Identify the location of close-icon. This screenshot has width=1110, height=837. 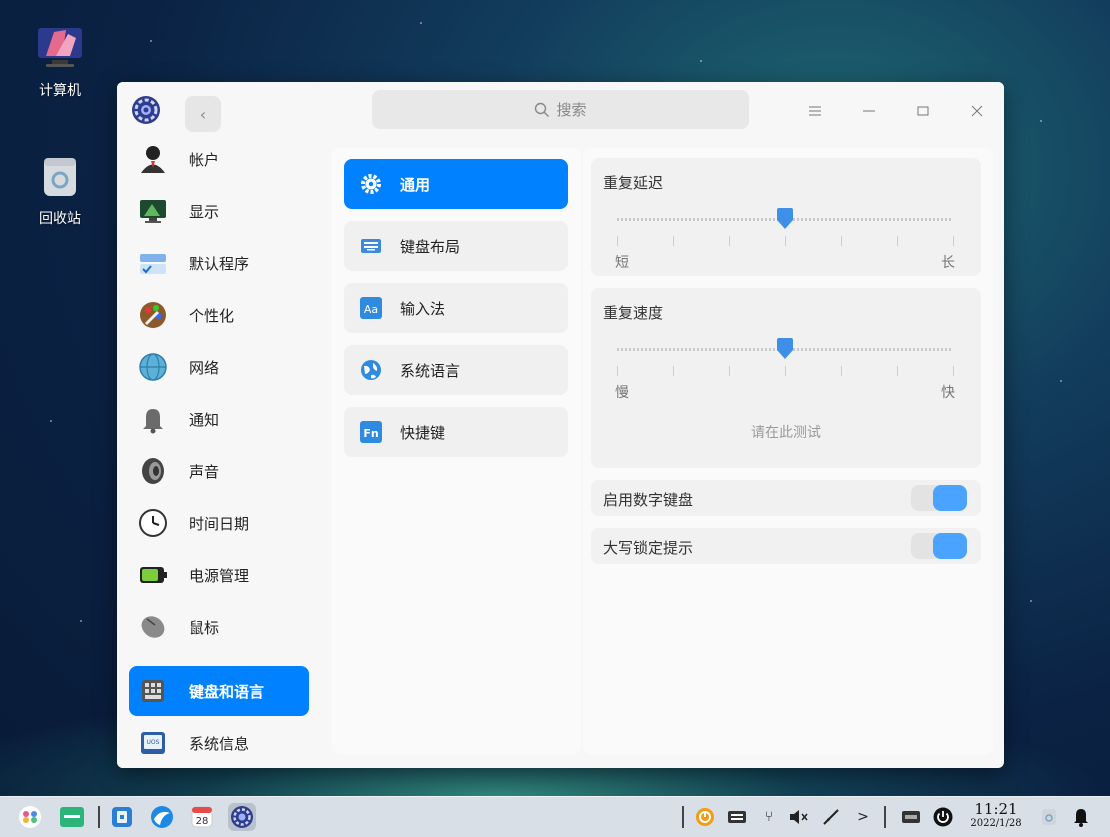
(977, 111).